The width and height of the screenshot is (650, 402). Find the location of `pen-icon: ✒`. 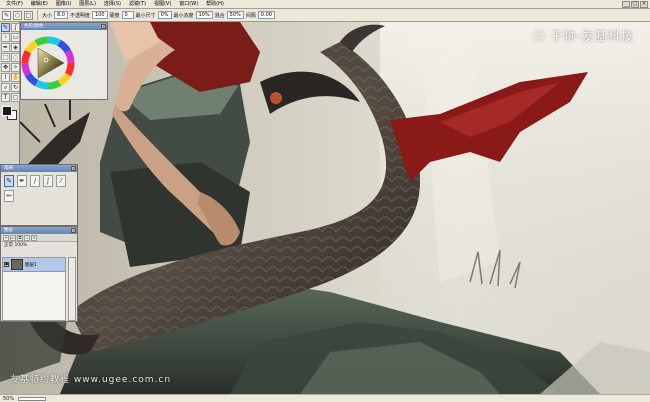

pen-icon: ✒ is located at coordinates (5, 47).